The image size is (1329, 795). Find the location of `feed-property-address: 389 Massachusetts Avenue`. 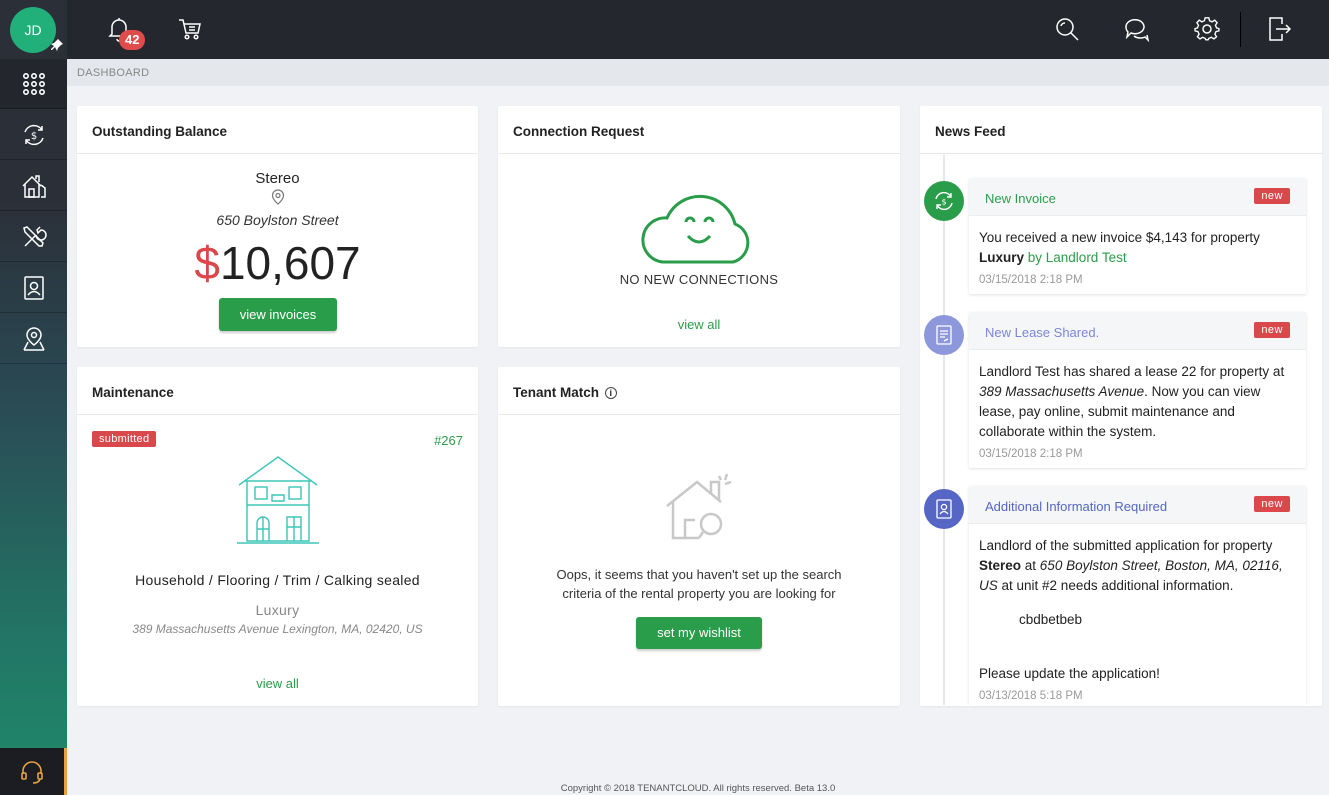

feed-property-address: 389 Massachusetts Avenue is located at coordinates (1062, 391).